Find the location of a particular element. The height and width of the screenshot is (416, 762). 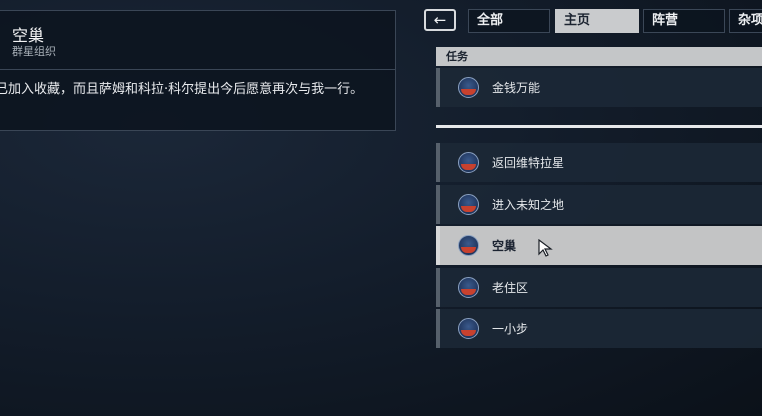

mission-label: 空巢 is located at coordinates (504, 246).